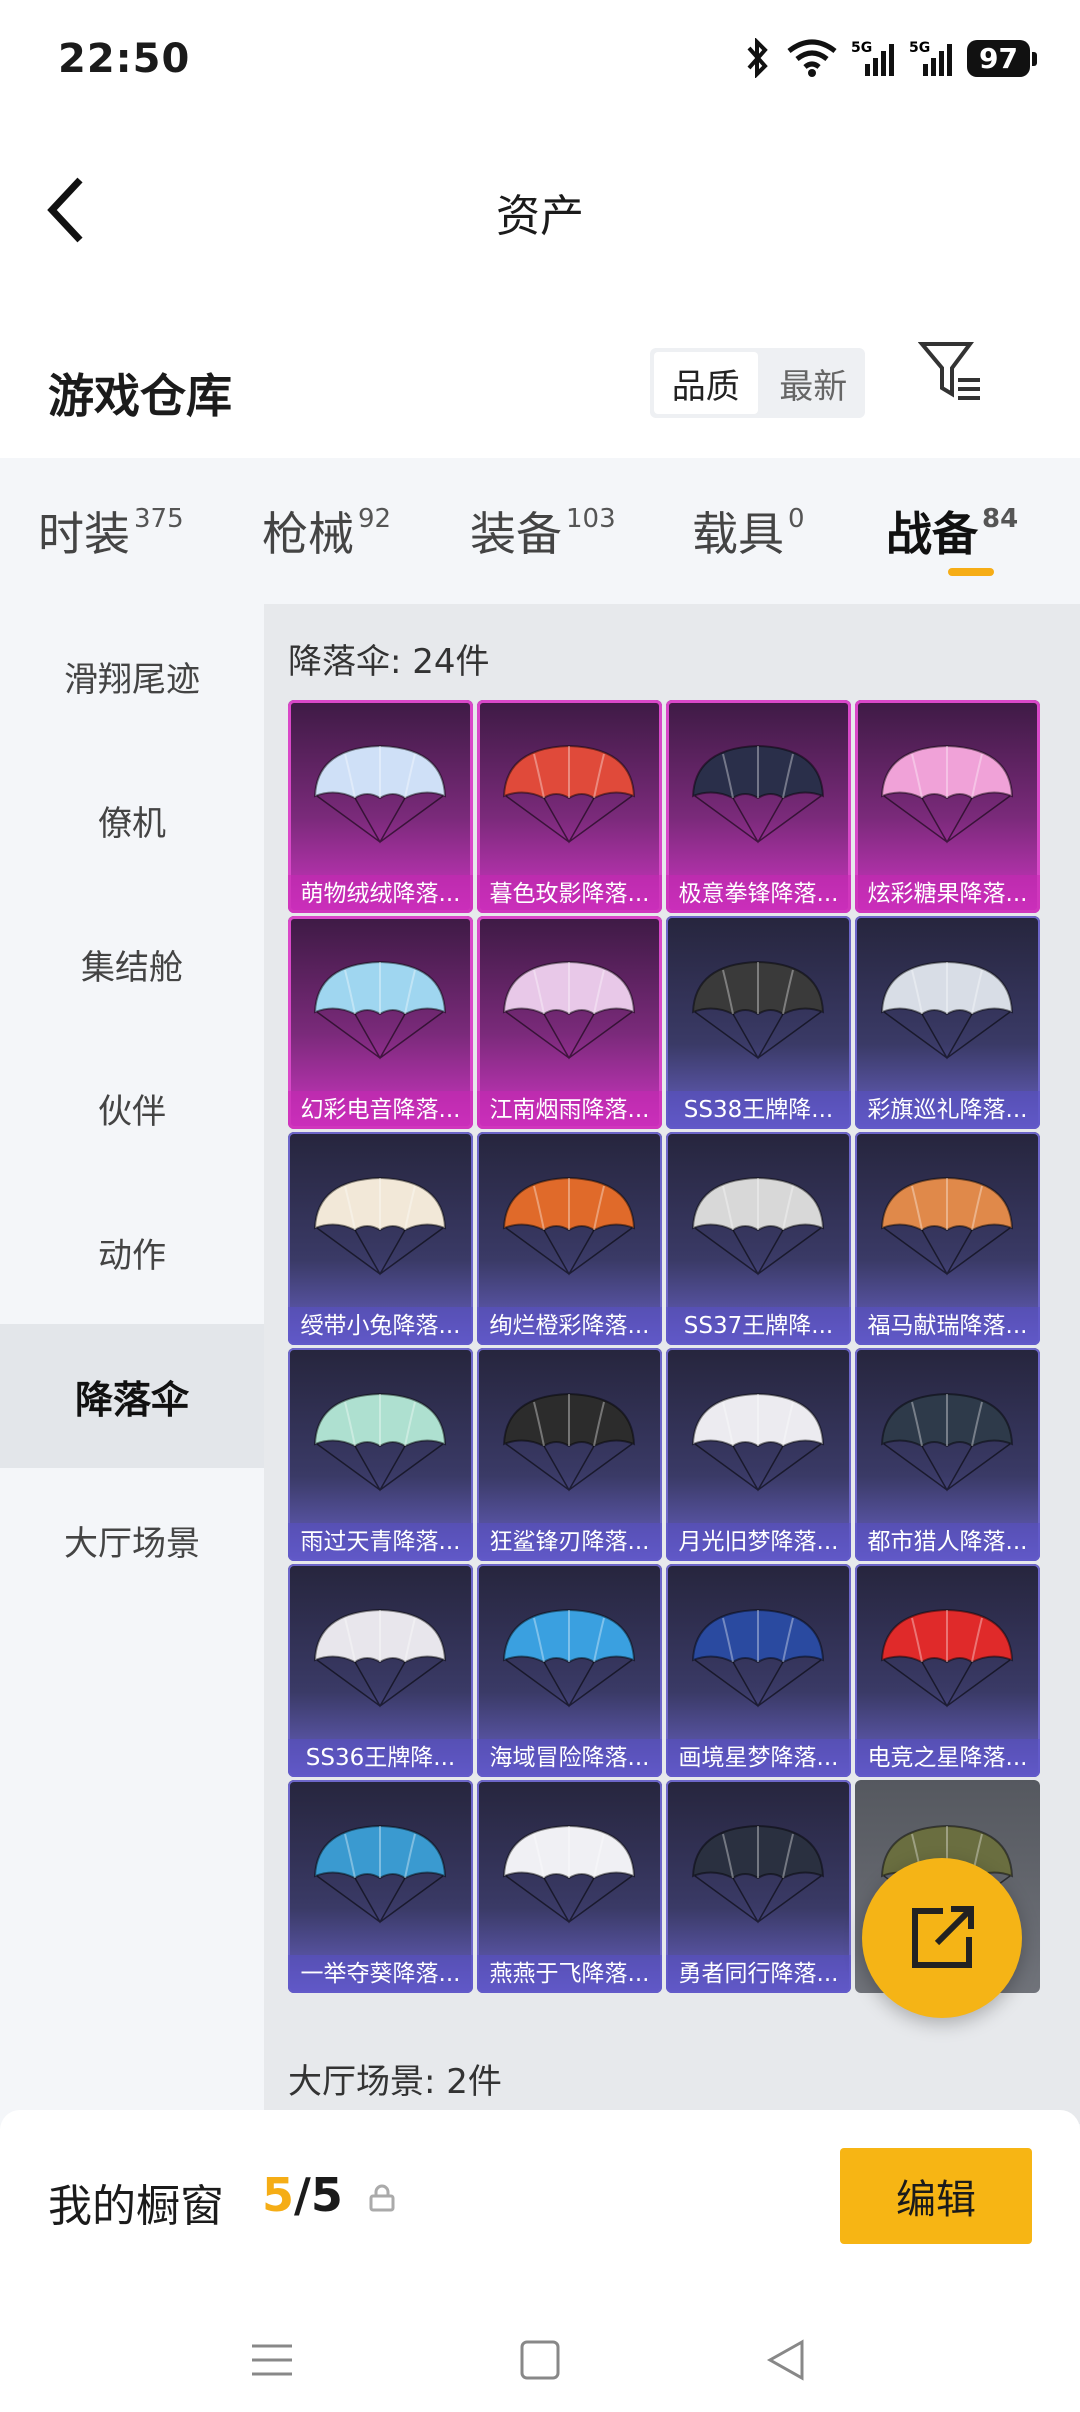  Describe the element at coordinates (124, 59) in the screenshot. I see `clock: 22:50` at that location.